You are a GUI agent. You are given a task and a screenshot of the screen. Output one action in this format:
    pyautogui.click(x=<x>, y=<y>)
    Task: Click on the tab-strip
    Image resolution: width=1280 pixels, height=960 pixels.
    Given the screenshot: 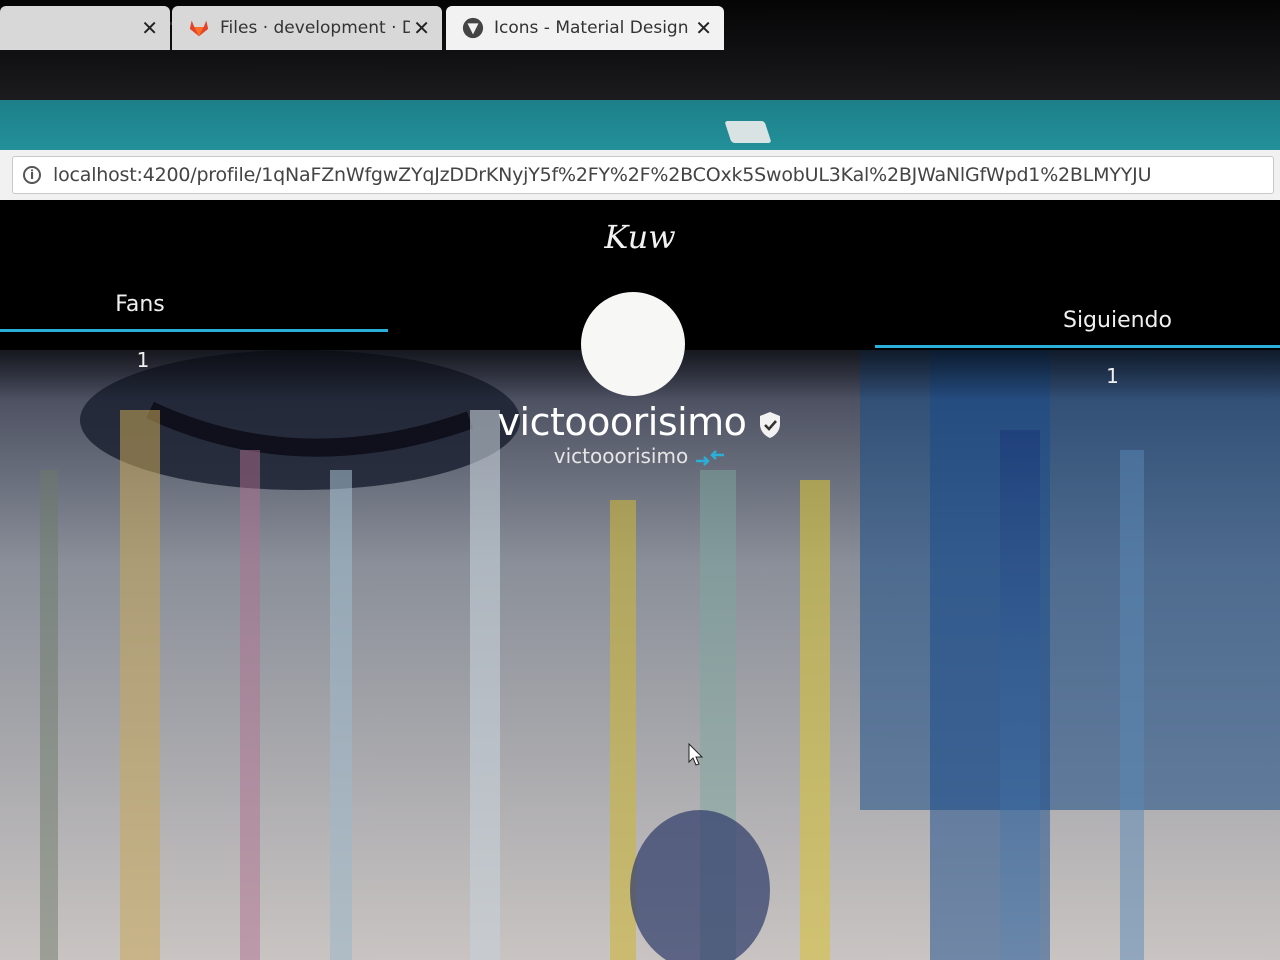 What is the action you would take?
    pyautogui.click(x=640, y=125)
    